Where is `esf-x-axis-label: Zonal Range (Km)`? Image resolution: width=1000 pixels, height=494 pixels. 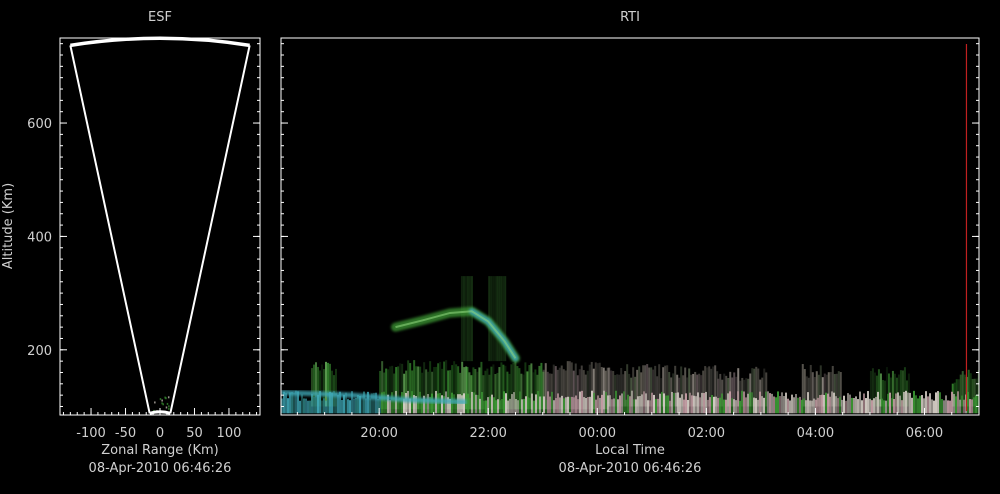 esf-x-axis-label: Zonal Range (Km) is located at coordinates (159, 450).